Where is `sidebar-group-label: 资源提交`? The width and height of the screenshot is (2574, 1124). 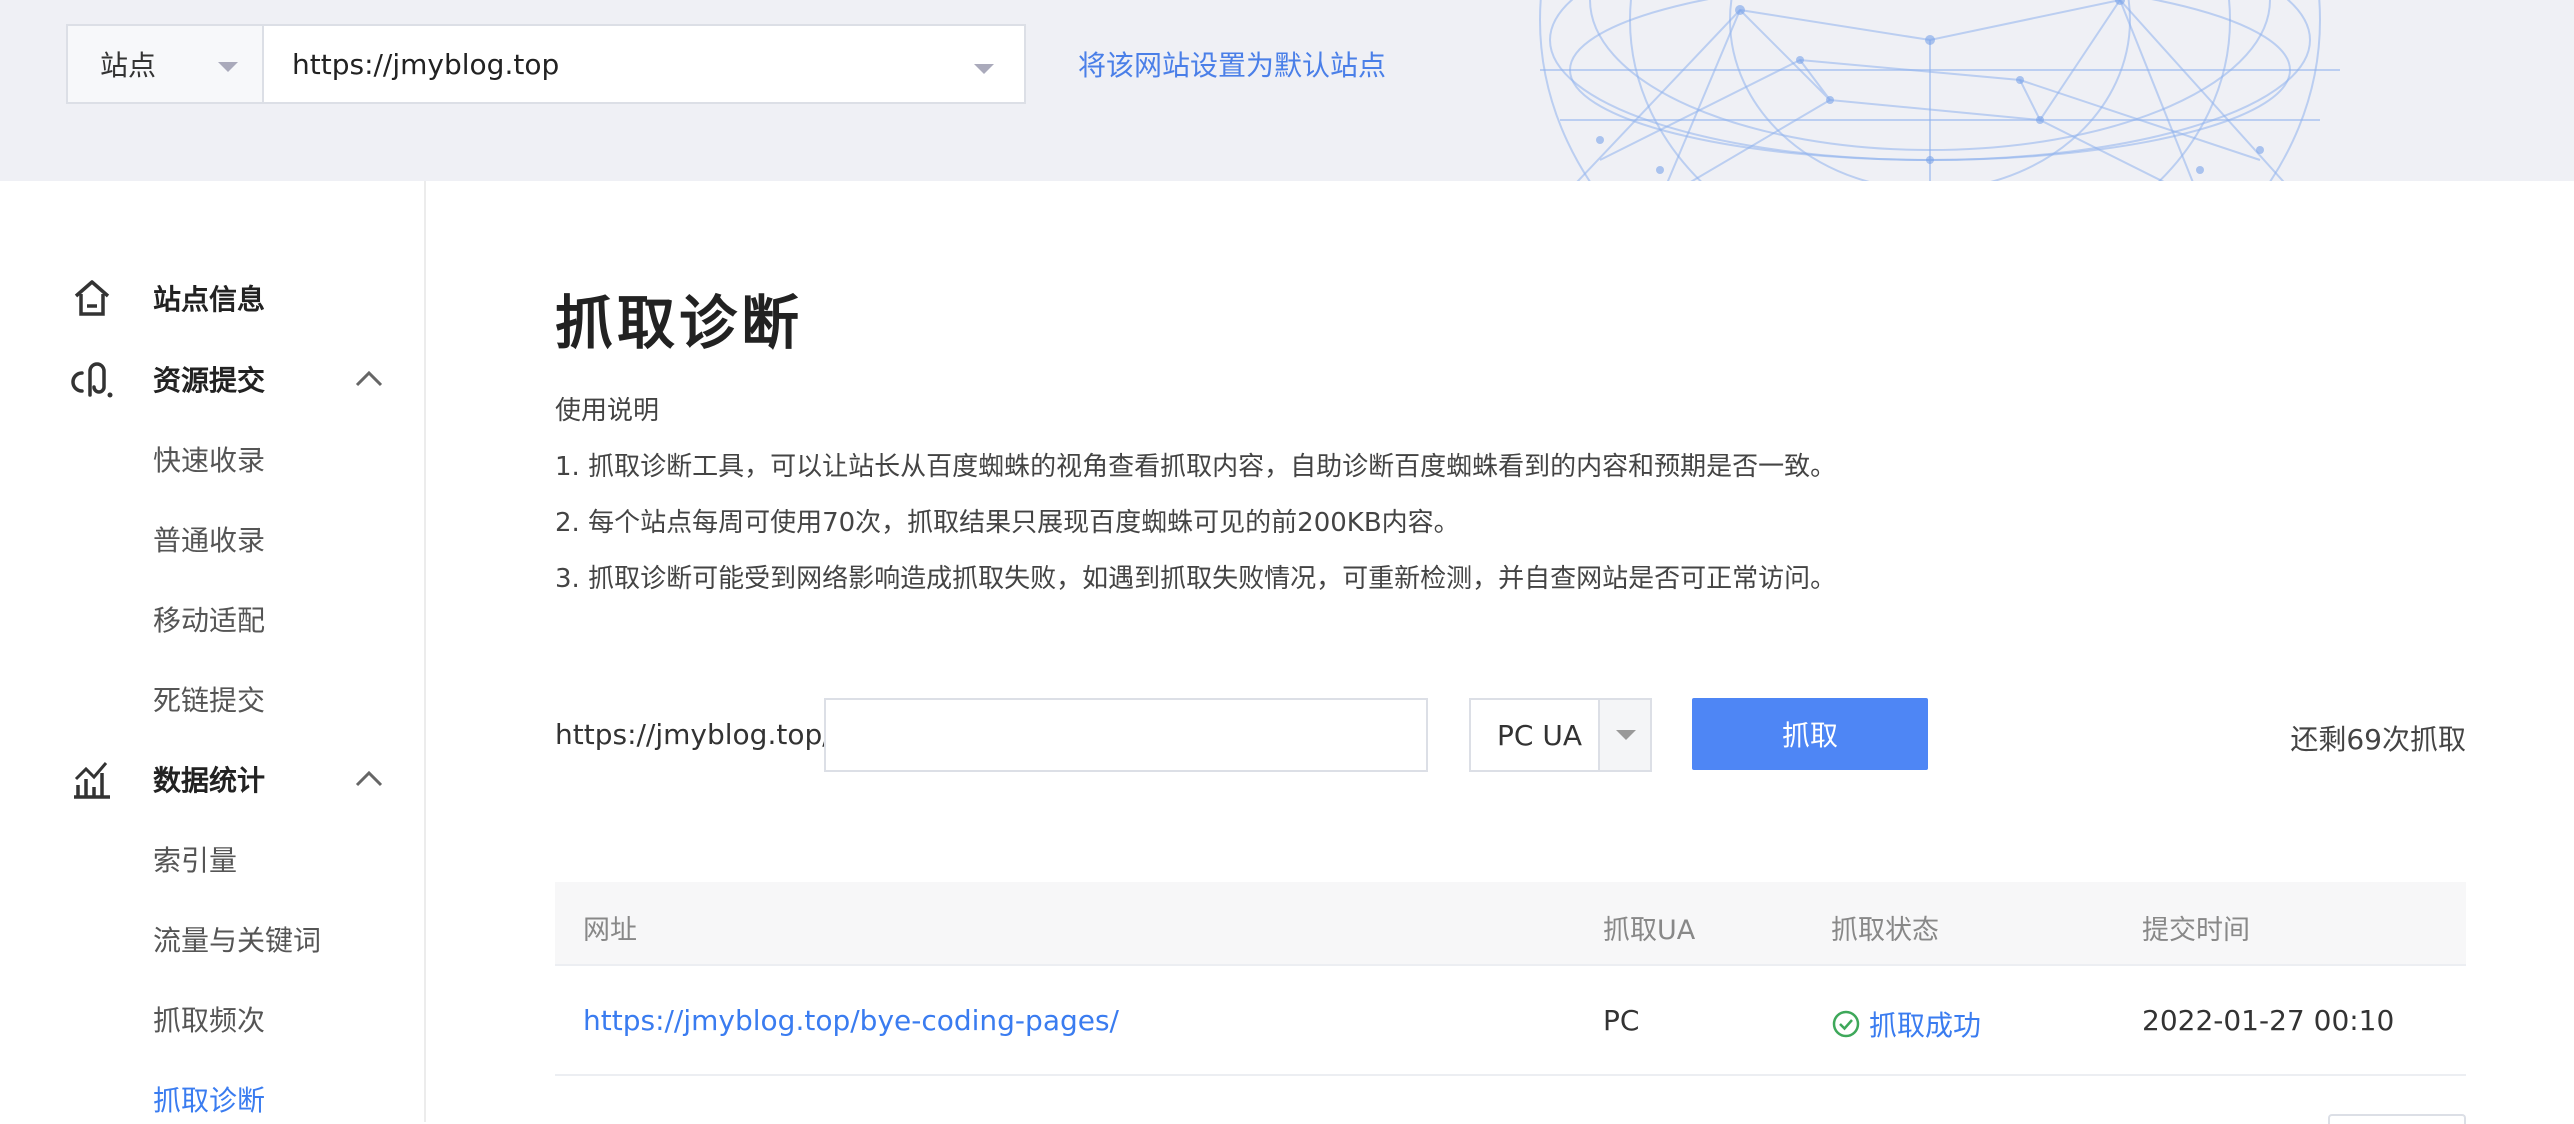 sidebar-group-label: 资源提交 is located at coordinates (209, 380).